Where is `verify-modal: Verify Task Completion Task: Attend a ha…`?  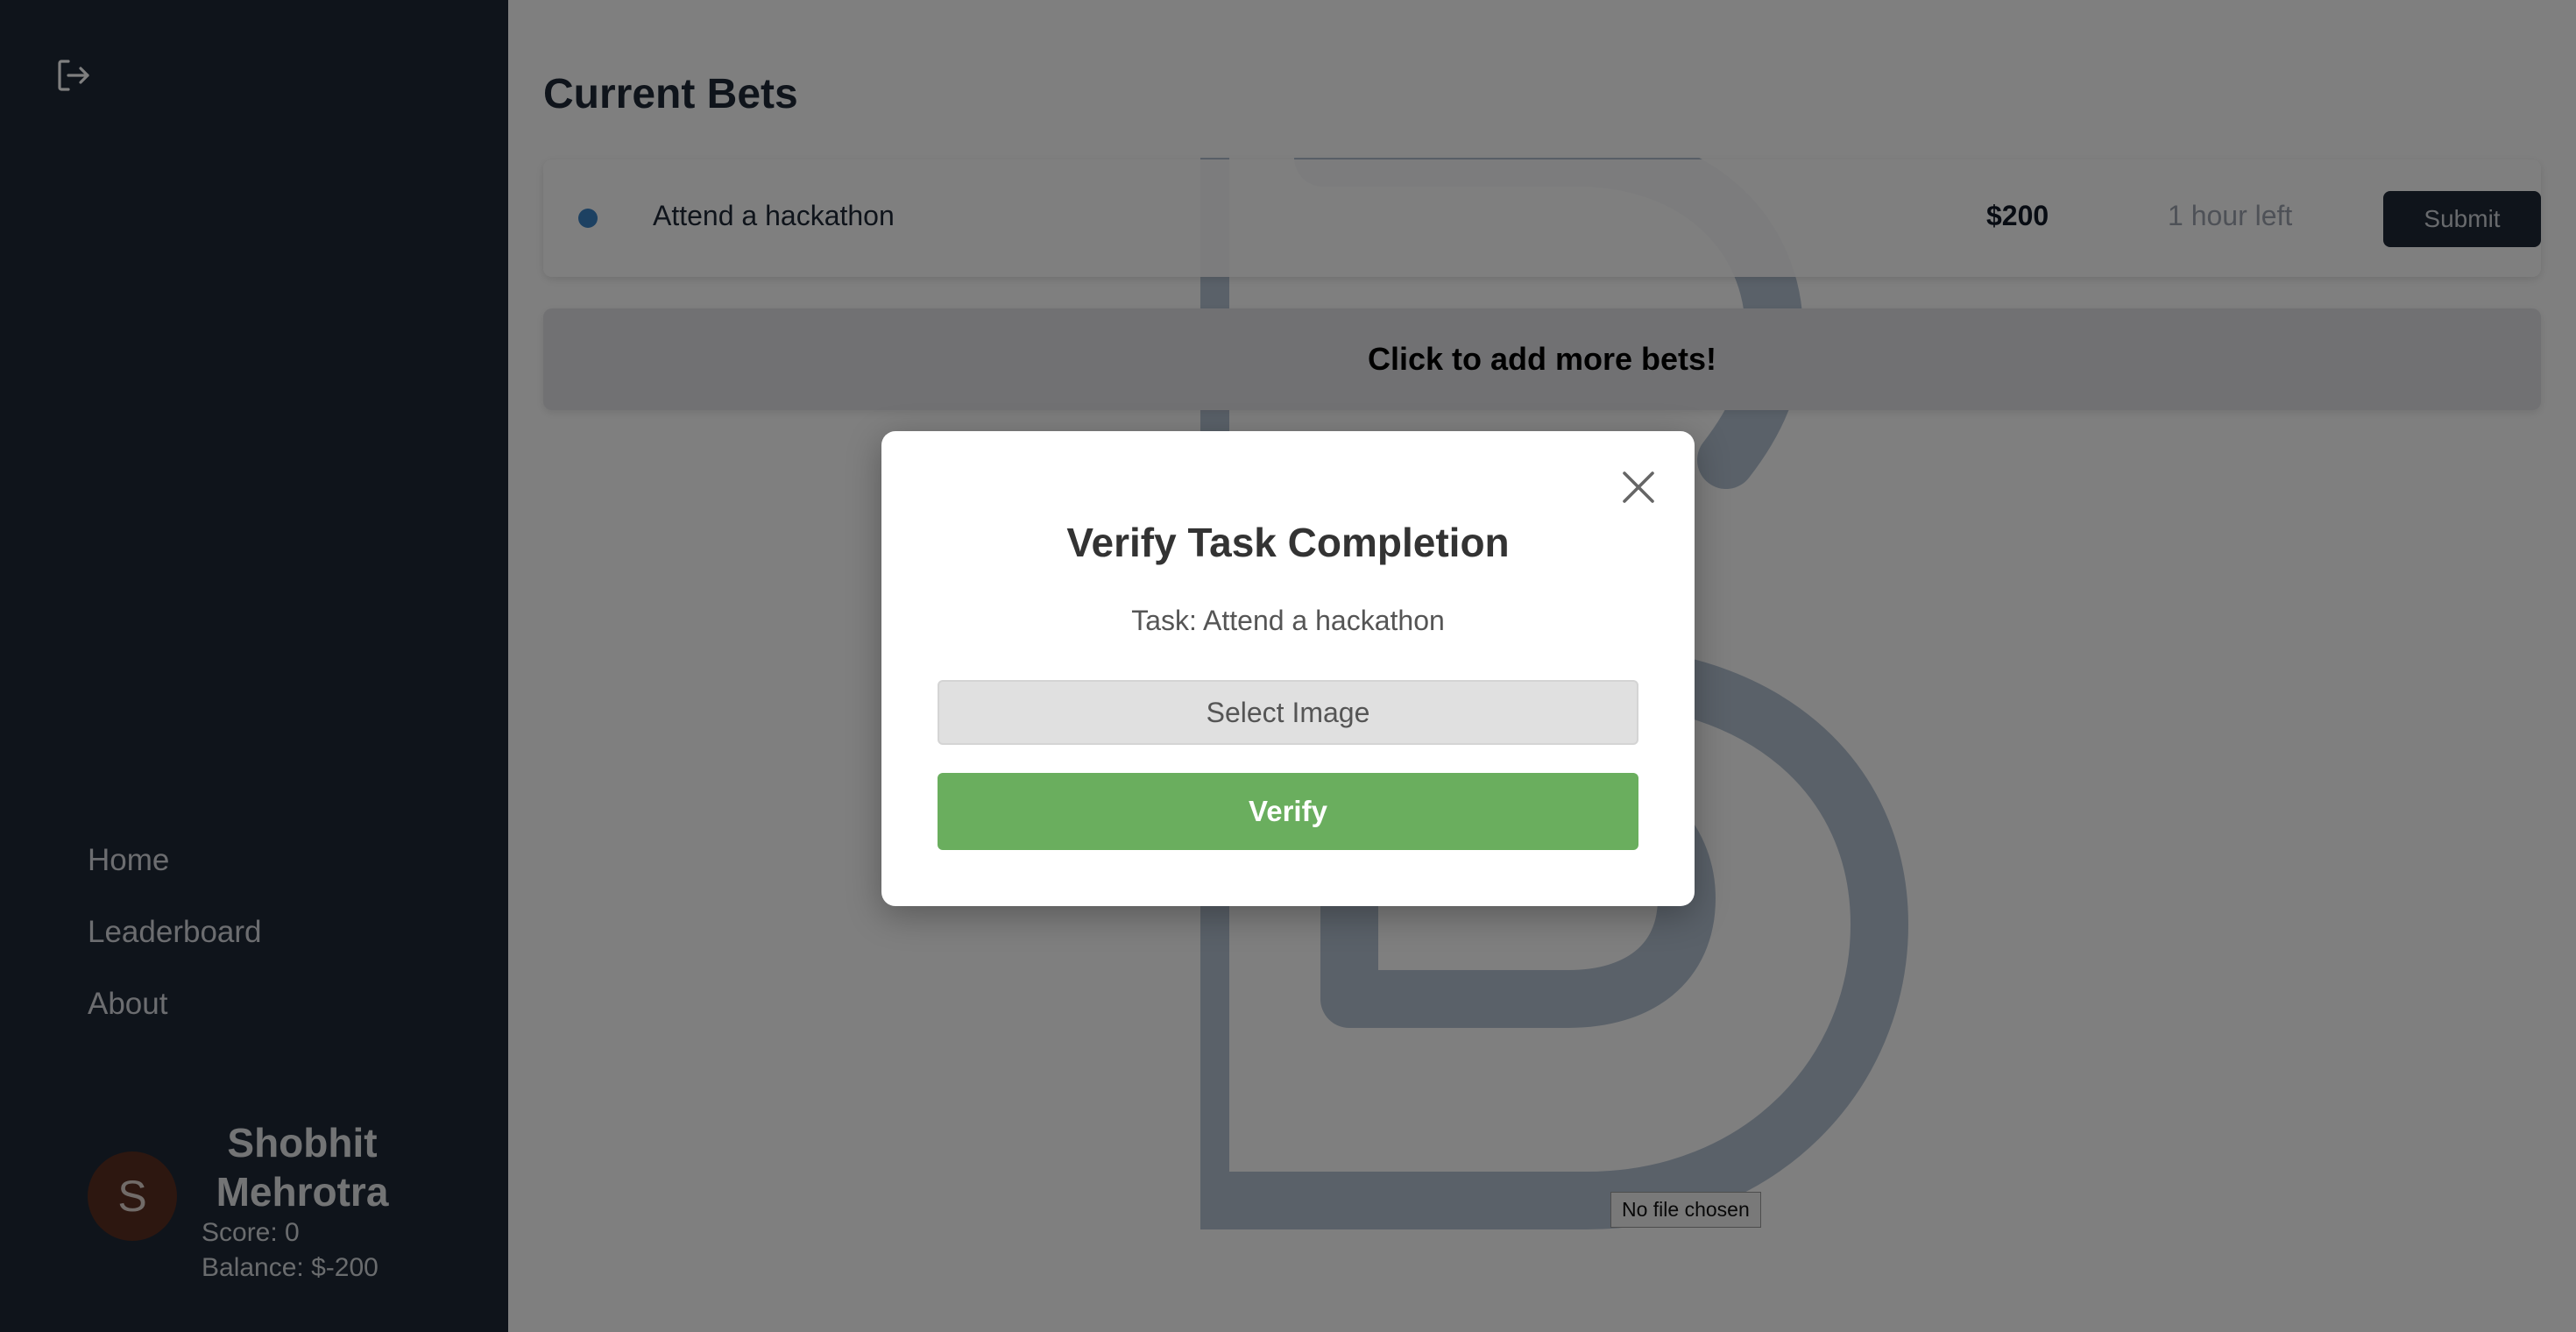 verify-modal: Verify Task Completion Task: Attend a ha… is located at coordinates (1288, 668).